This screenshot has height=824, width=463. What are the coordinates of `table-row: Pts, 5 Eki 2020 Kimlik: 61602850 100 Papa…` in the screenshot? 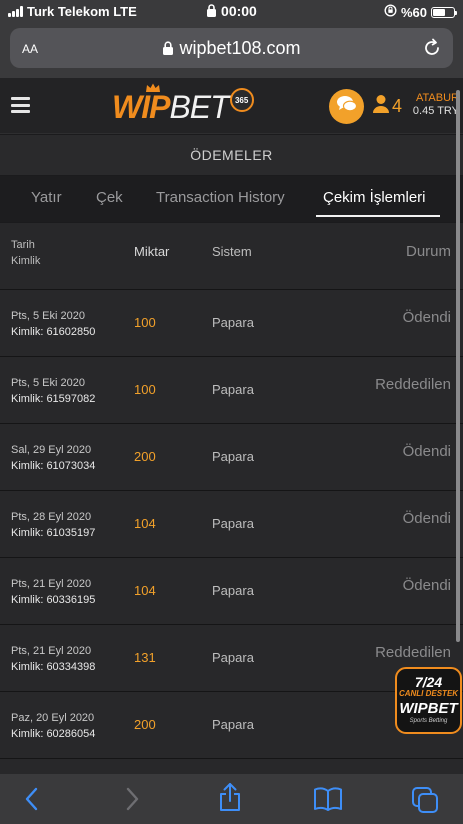 It's located at (231, 323).